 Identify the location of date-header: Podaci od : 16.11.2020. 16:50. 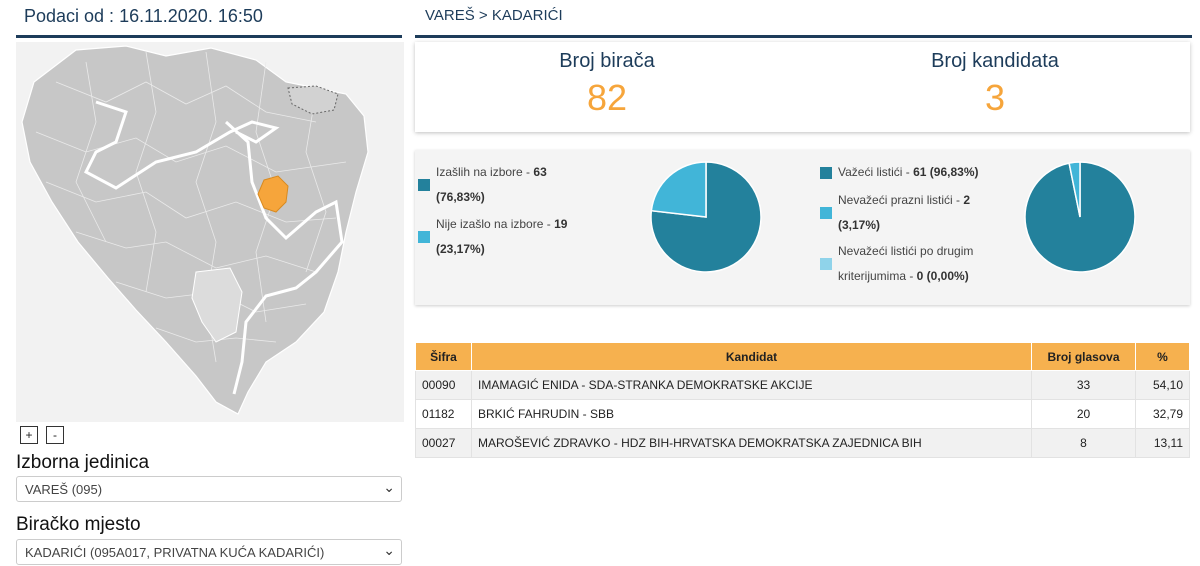
(209, 19).